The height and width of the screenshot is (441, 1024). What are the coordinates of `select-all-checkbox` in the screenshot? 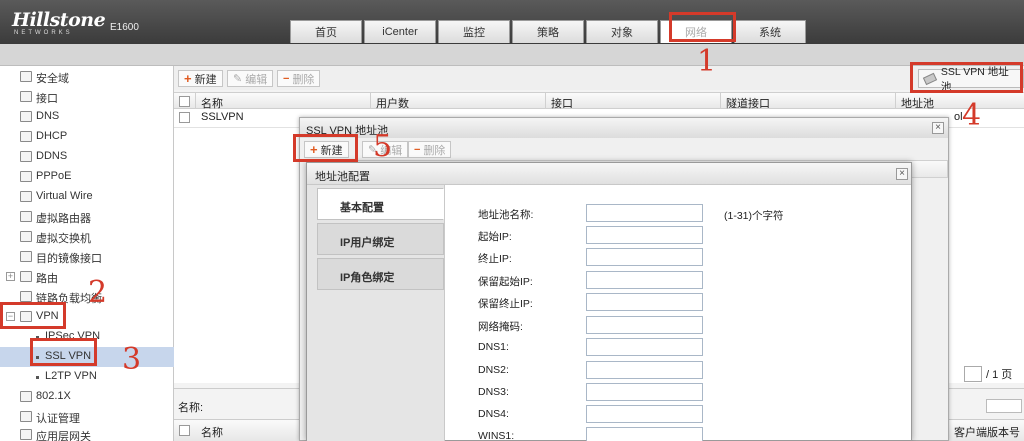 It's located at (184, 101).